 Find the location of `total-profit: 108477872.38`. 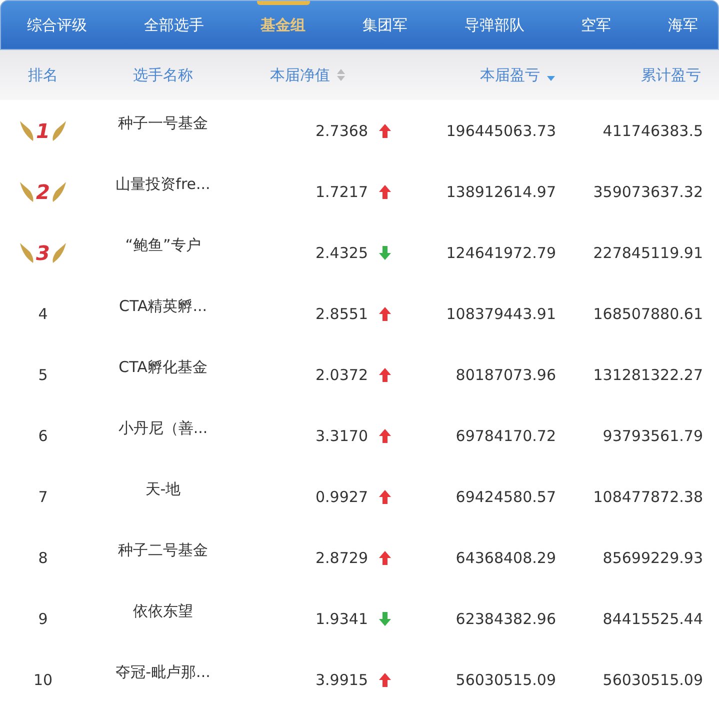

total-profit: 108477872.38 is located at coordinates (648, 497).